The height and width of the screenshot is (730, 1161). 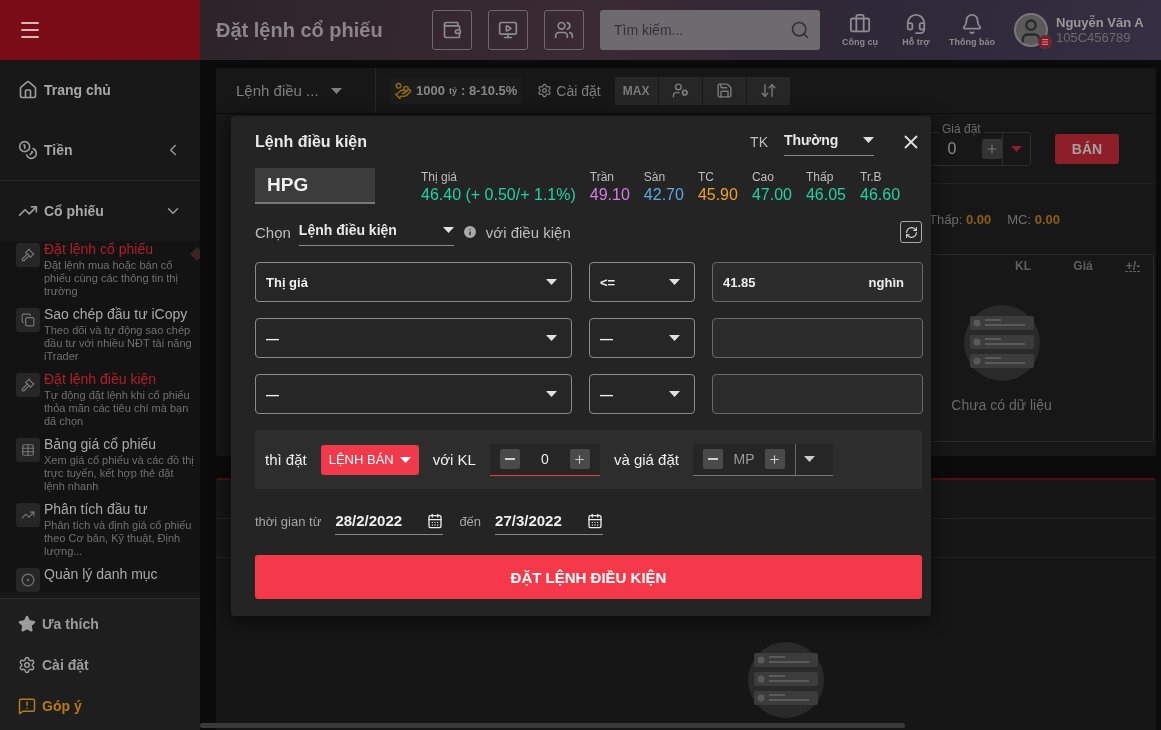 I want to click on swap-button, so click(x=768, y=90).